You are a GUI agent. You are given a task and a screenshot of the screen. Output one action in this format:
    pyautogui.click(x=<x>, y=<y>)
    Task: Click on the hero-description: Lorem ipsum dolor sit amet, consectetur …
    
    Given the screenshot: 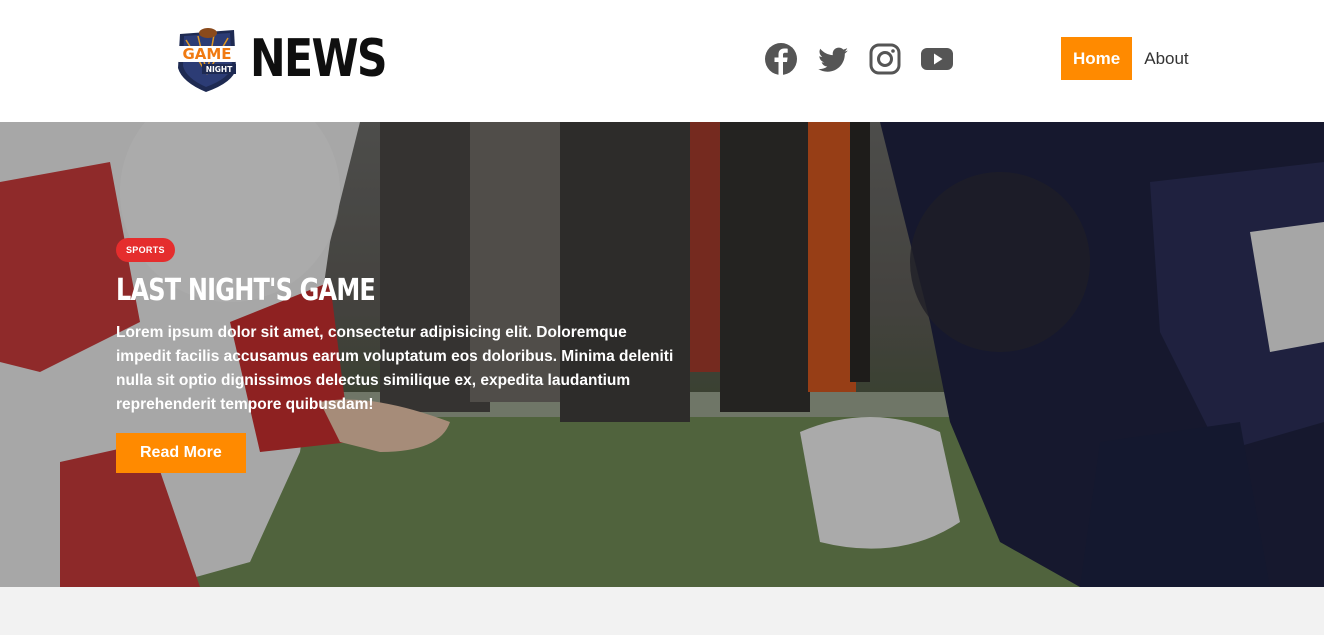 What is the action you would take?
    pyautogui.click(x=395, y=368)
    